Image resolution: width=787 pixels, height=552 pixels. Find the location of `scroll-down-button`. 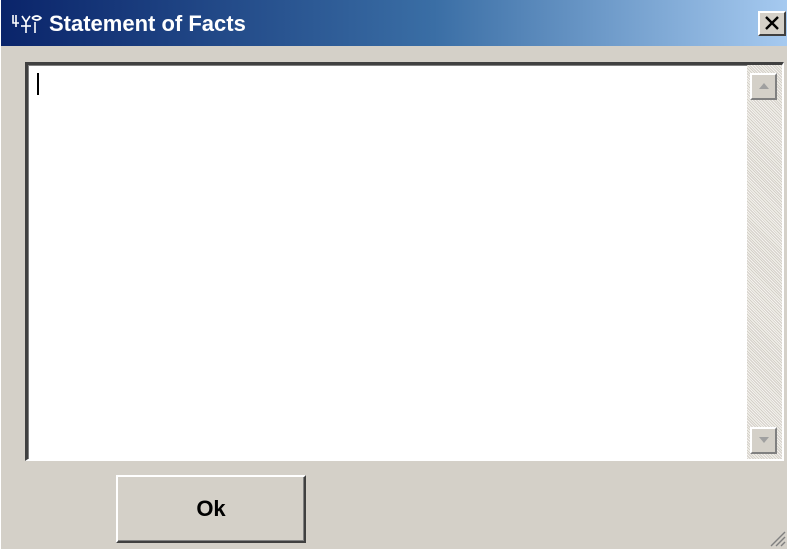

scroll-down-button is located at coordinates (763, 440).